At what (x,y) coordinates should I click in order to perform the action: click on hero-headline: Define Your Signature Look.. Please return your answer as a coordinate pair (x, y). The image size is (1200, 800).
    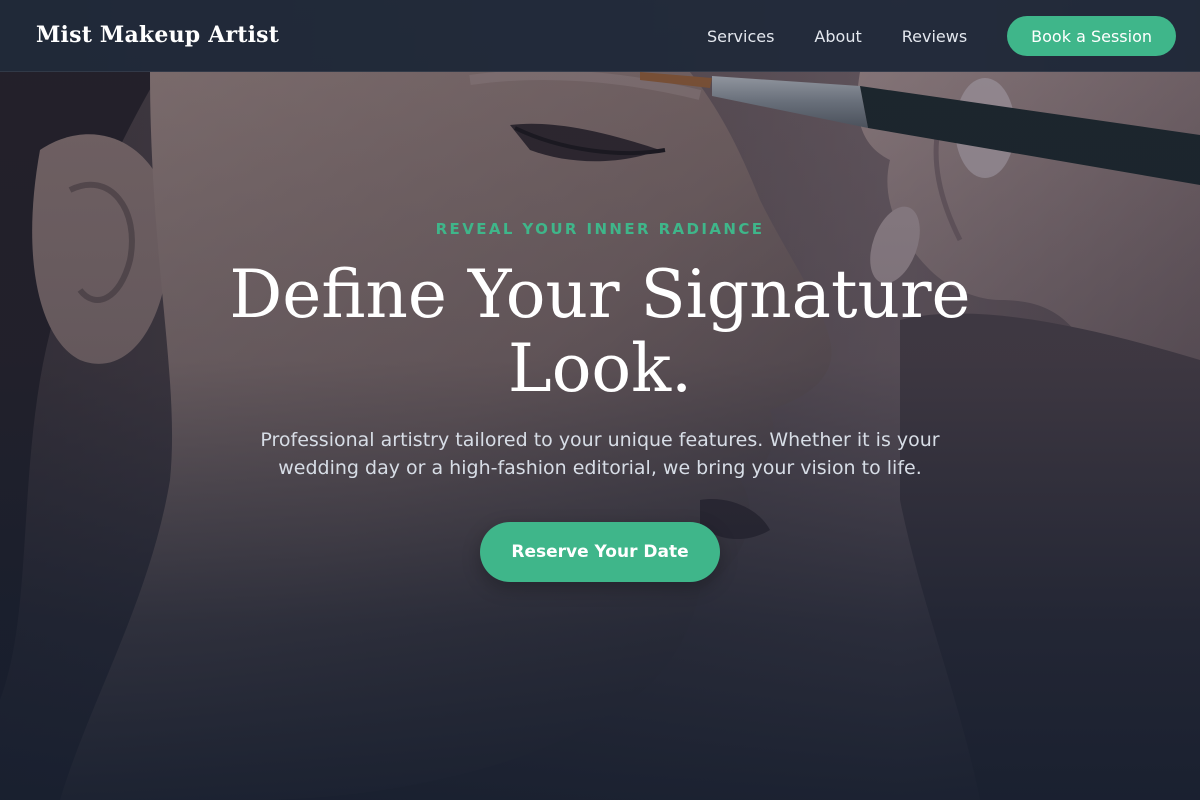
    Looking at the image, I should click on (600, 331).